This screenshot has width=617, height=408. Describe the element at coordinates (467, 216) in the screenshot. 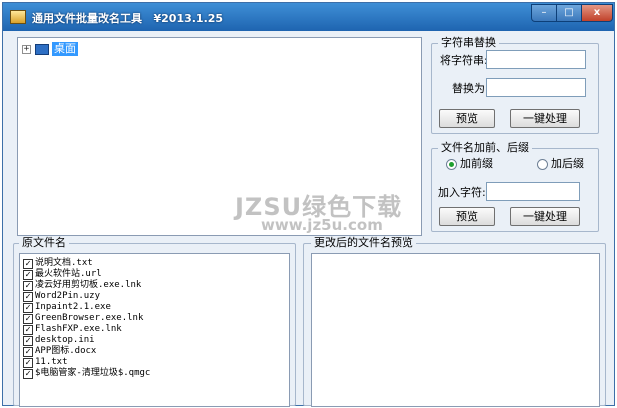

I see `affix-preview-button: 预览` at that location.